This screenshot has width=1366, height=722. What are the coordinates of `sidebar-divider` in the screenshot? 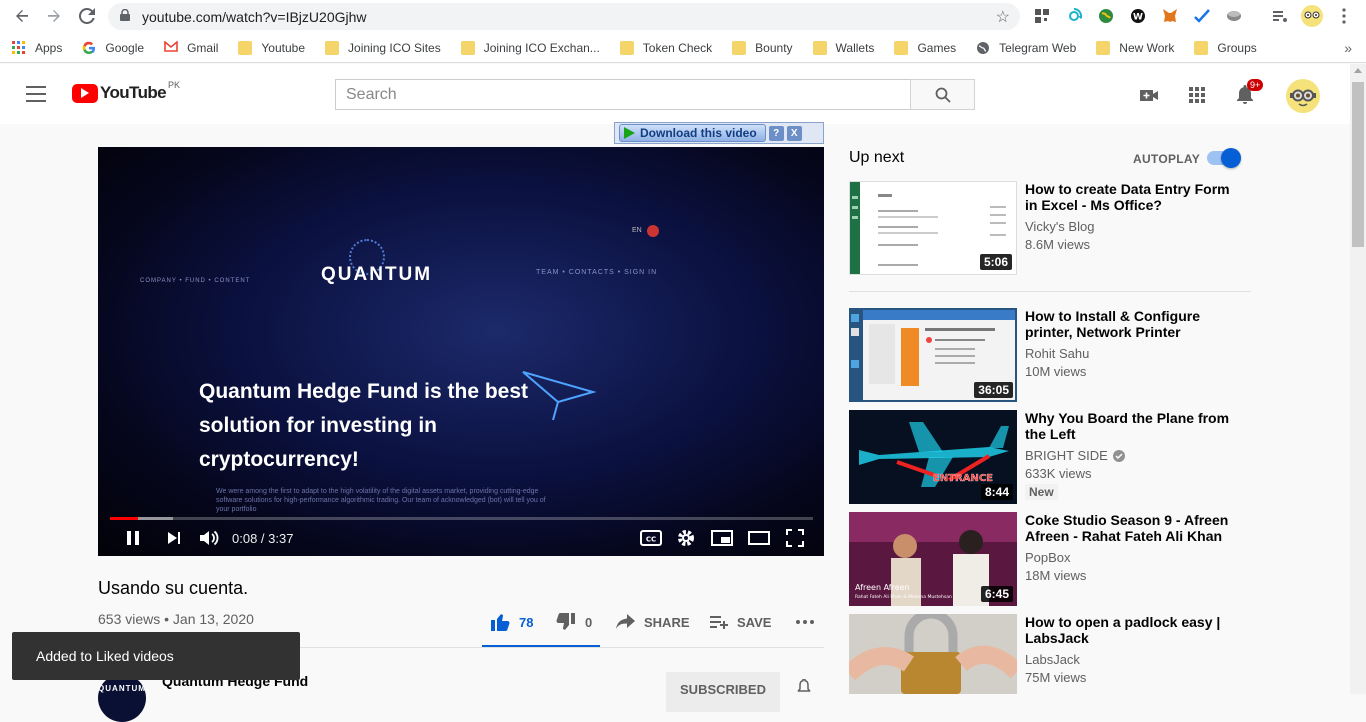 It's located at (1050, 291).